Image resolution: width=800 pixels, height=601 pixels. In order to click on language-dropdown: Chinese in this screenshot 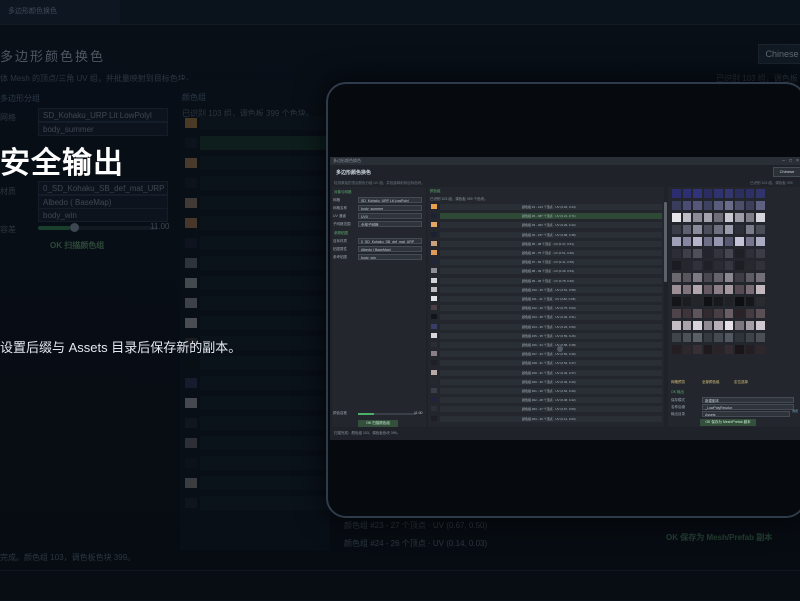, I will do `click(786, 172)`.